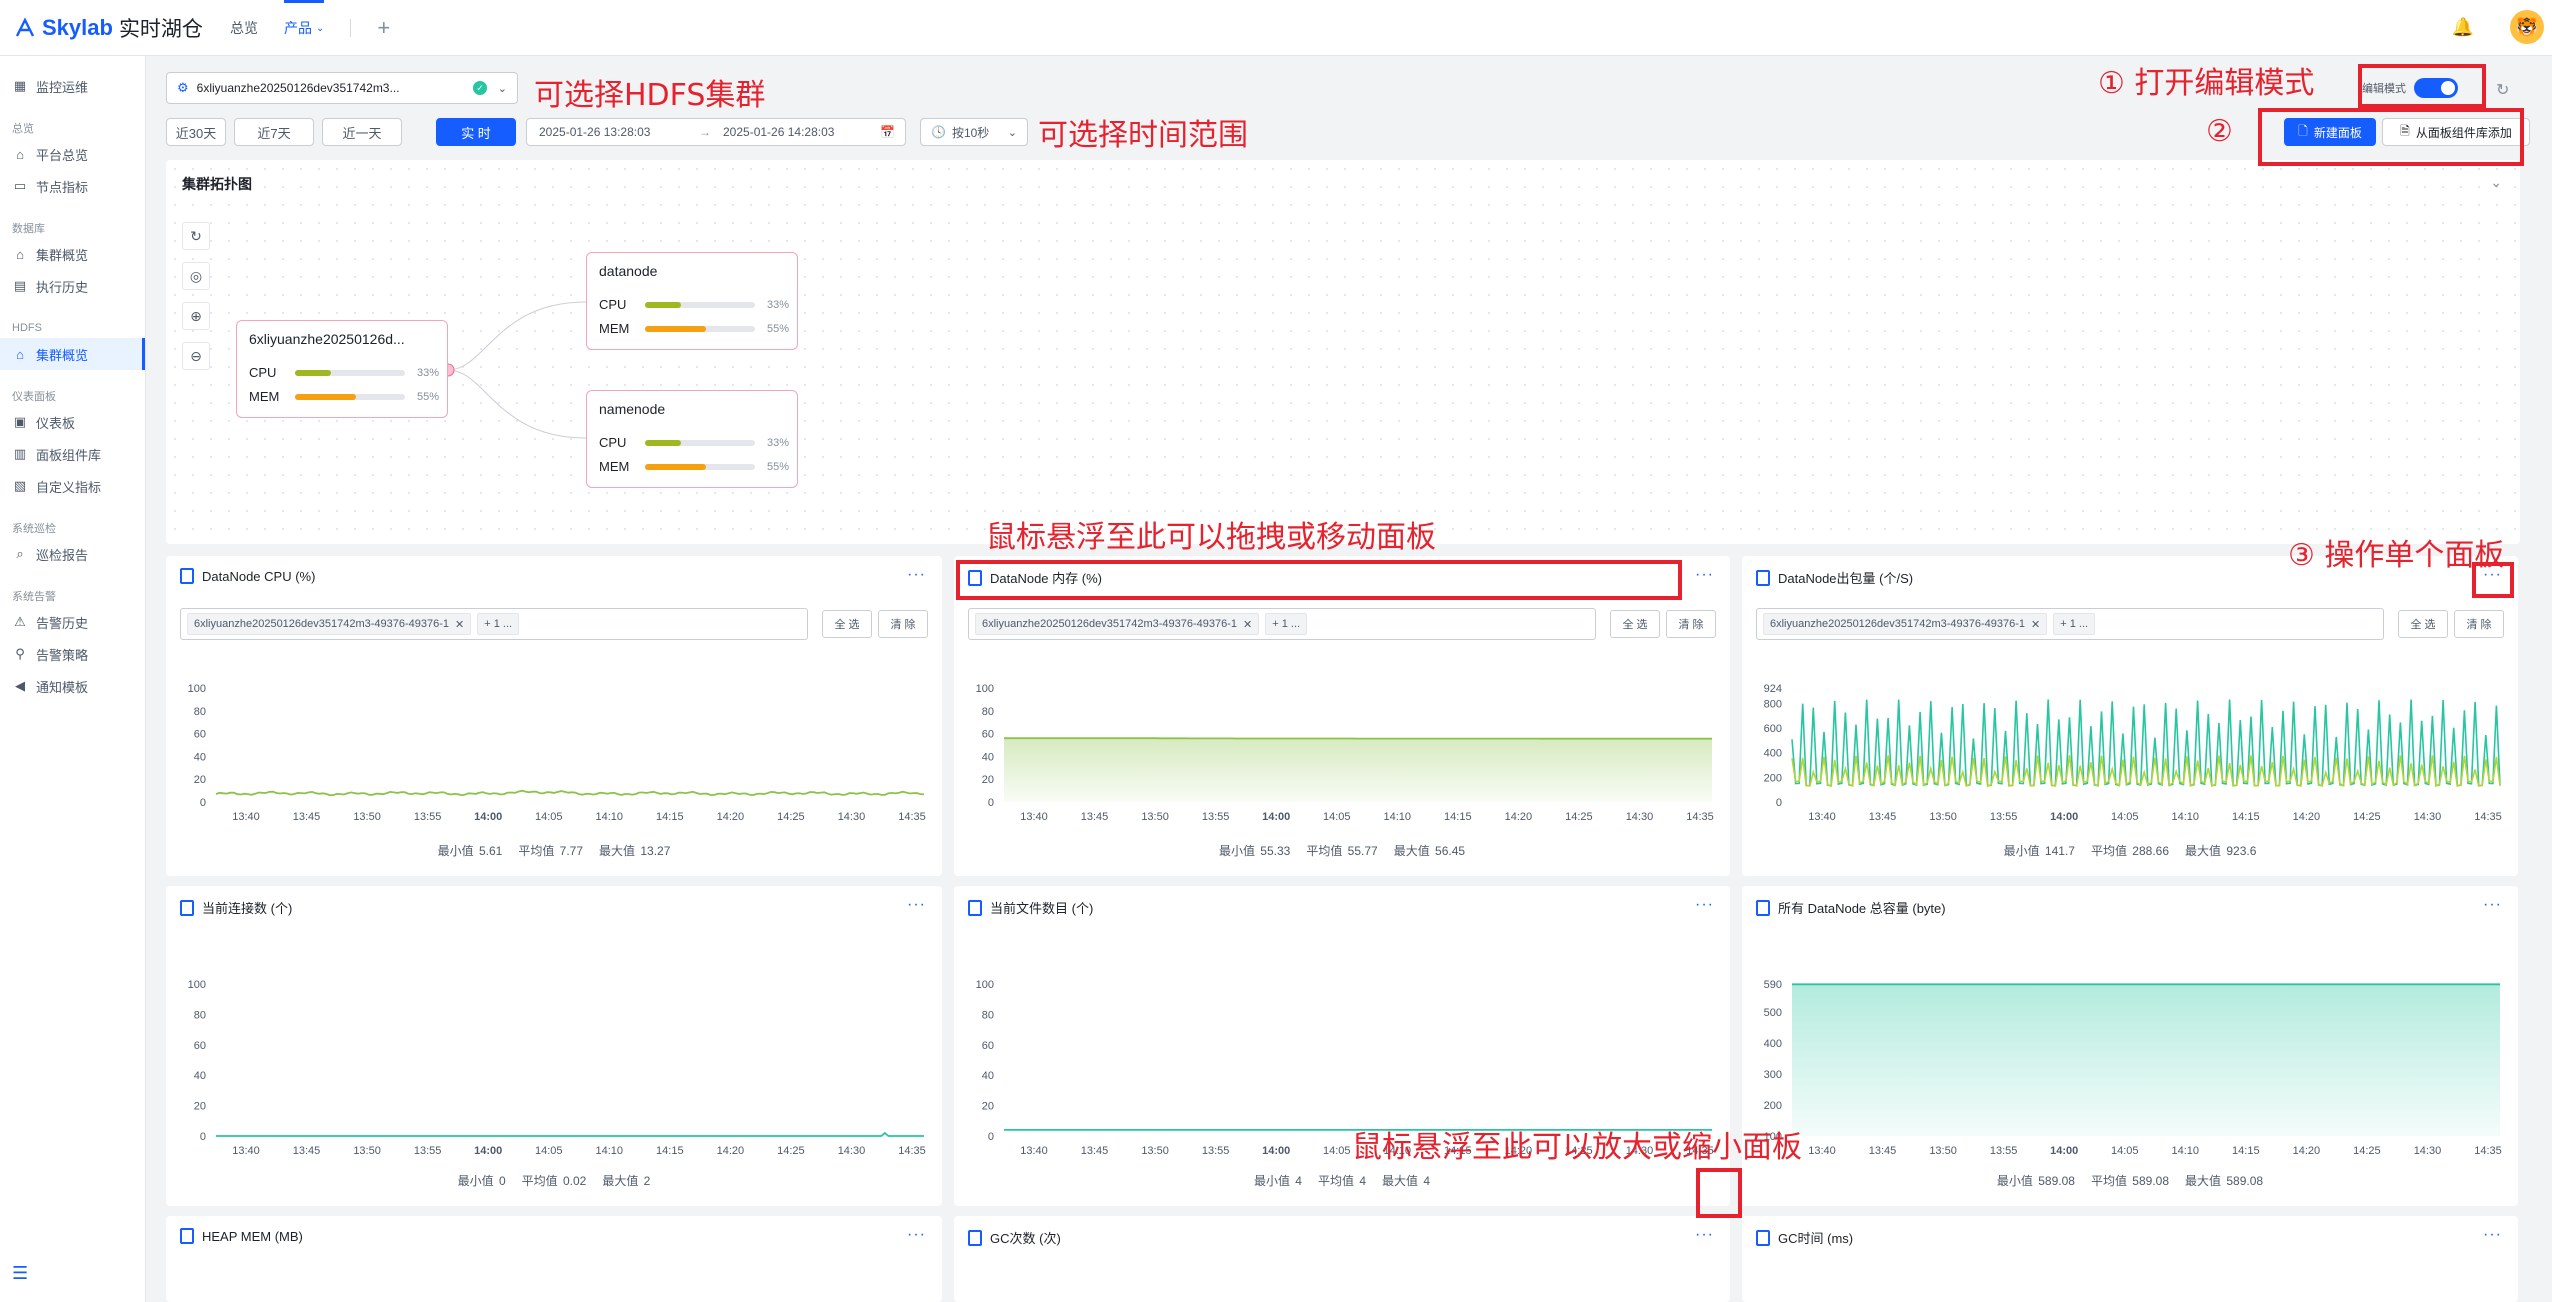  I want to click on y-tick-label: 80, so click(200, 712).